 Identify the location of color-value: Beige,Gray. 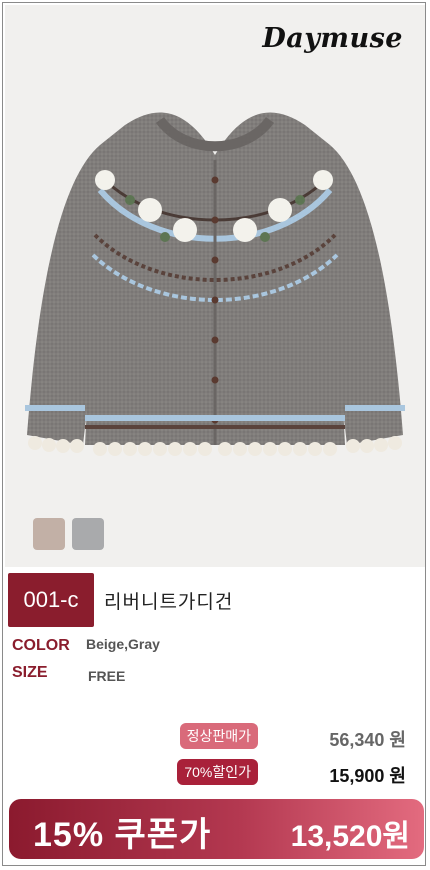
(123, 644).